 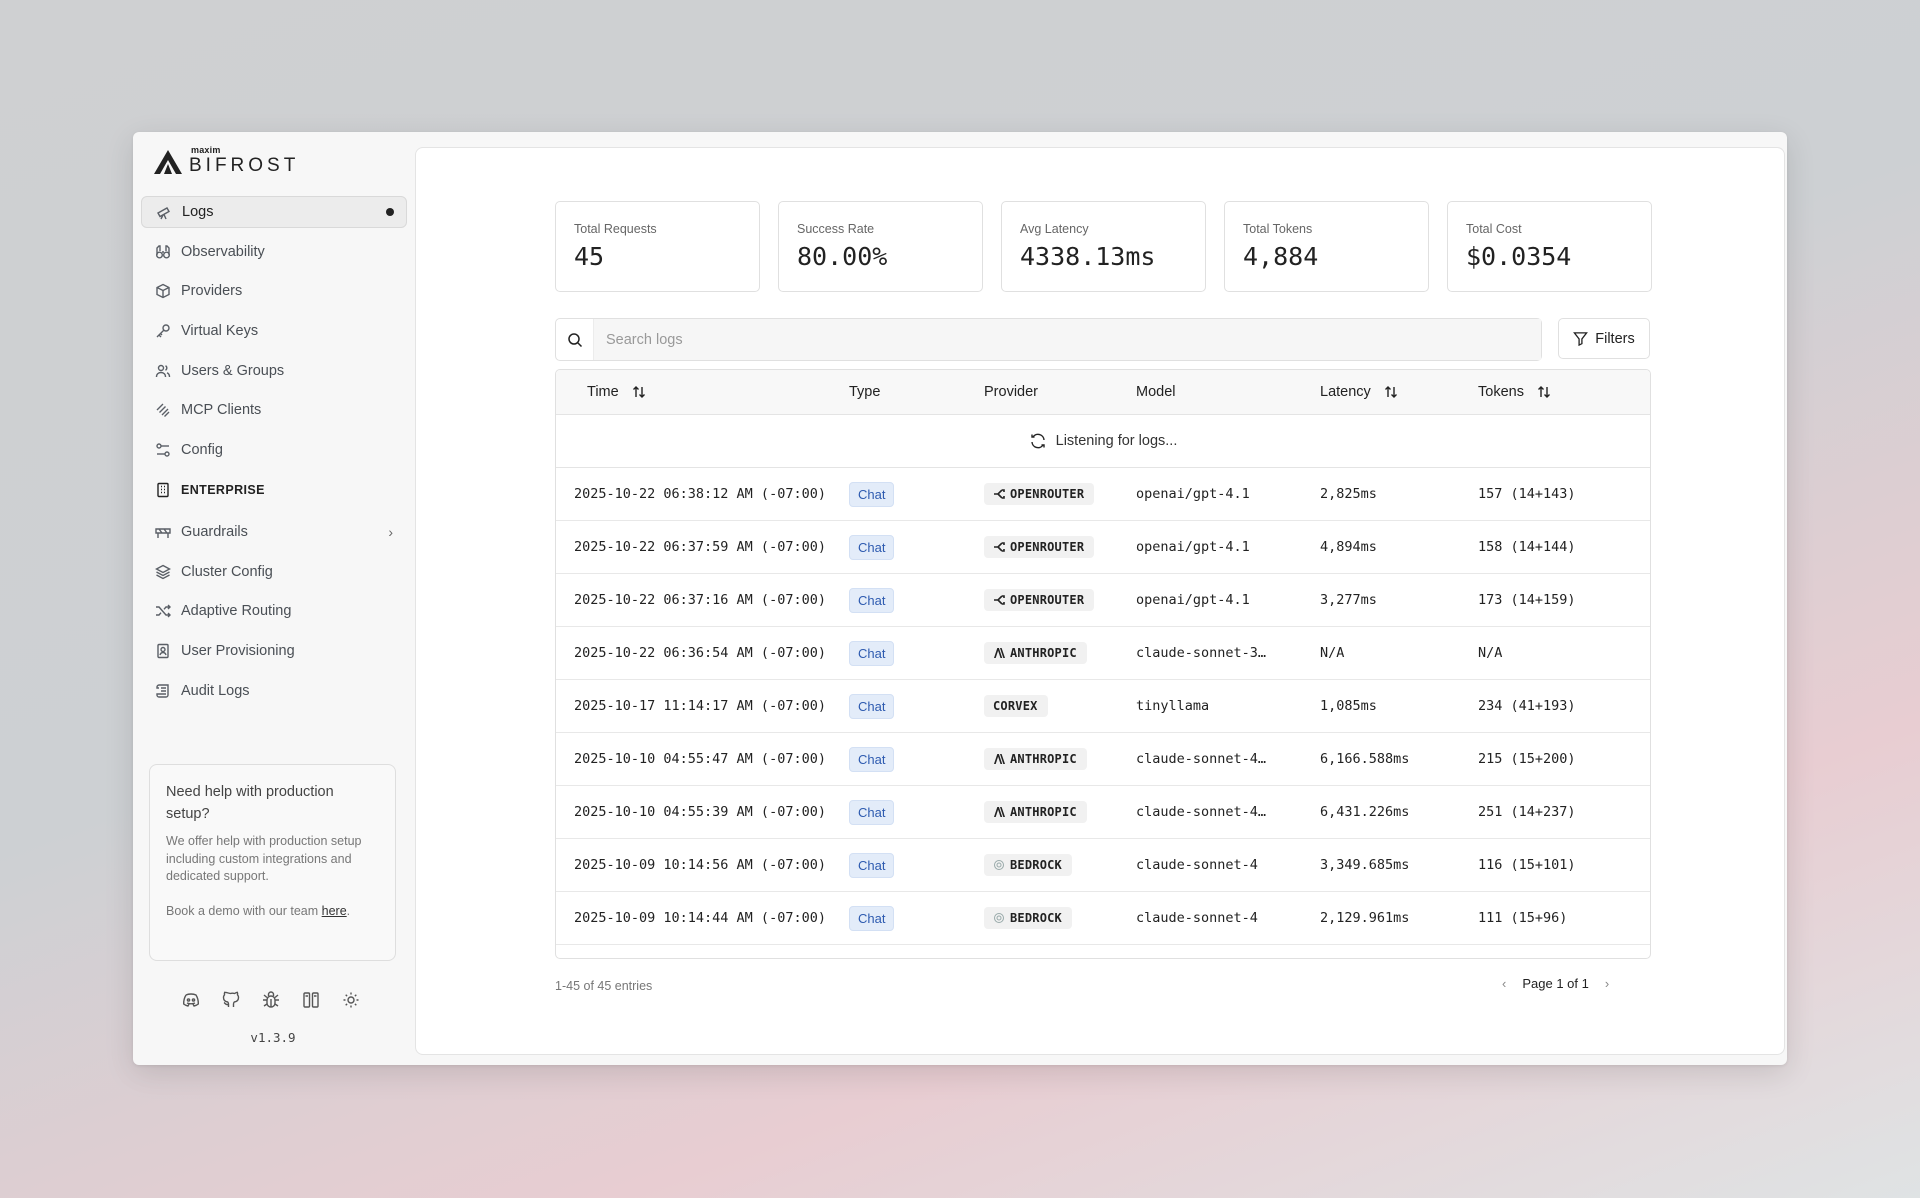 I want to click on settings-sliders-icon, so click(x=163, y=450).